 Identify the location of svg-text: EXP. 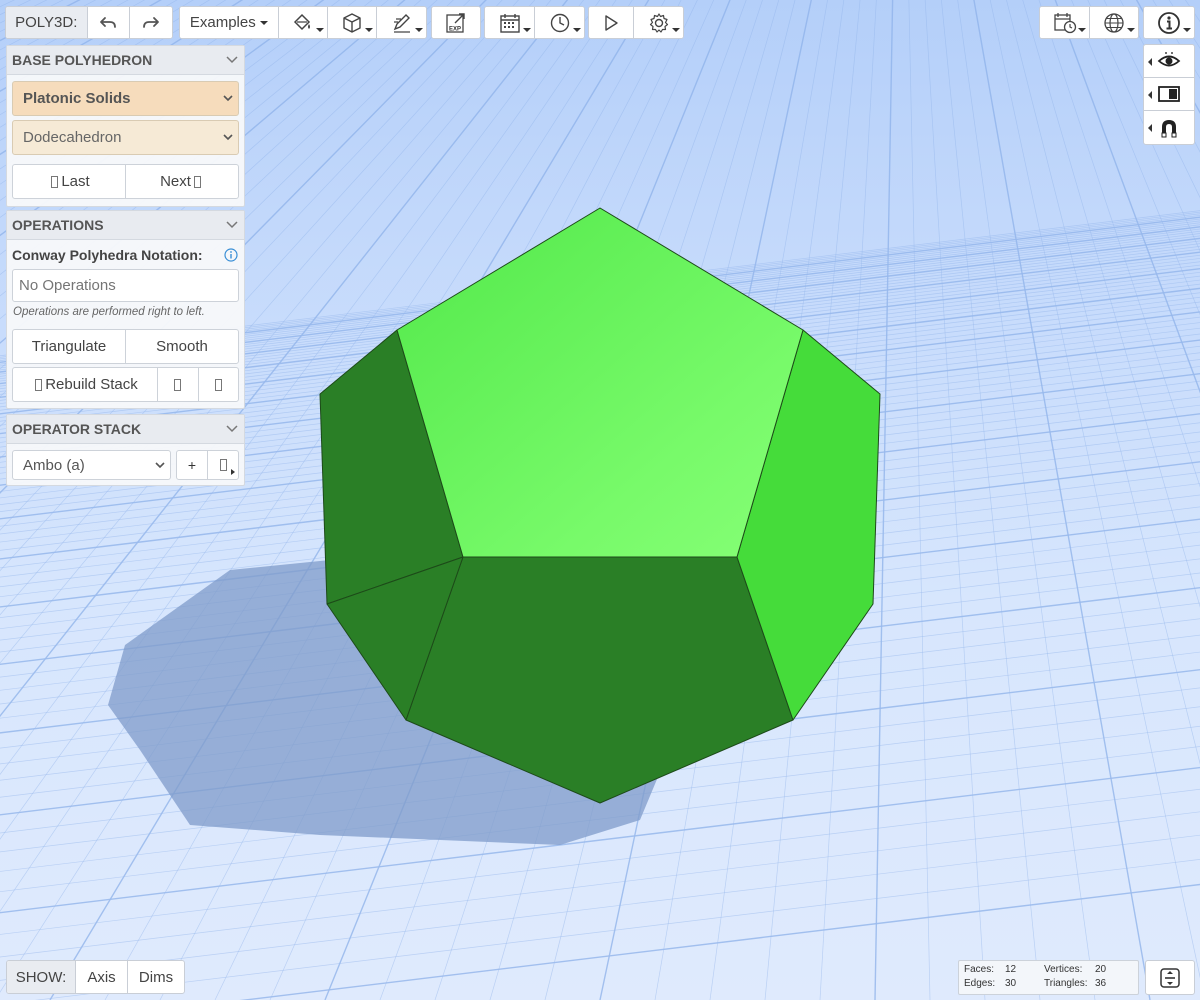
(455, 29).